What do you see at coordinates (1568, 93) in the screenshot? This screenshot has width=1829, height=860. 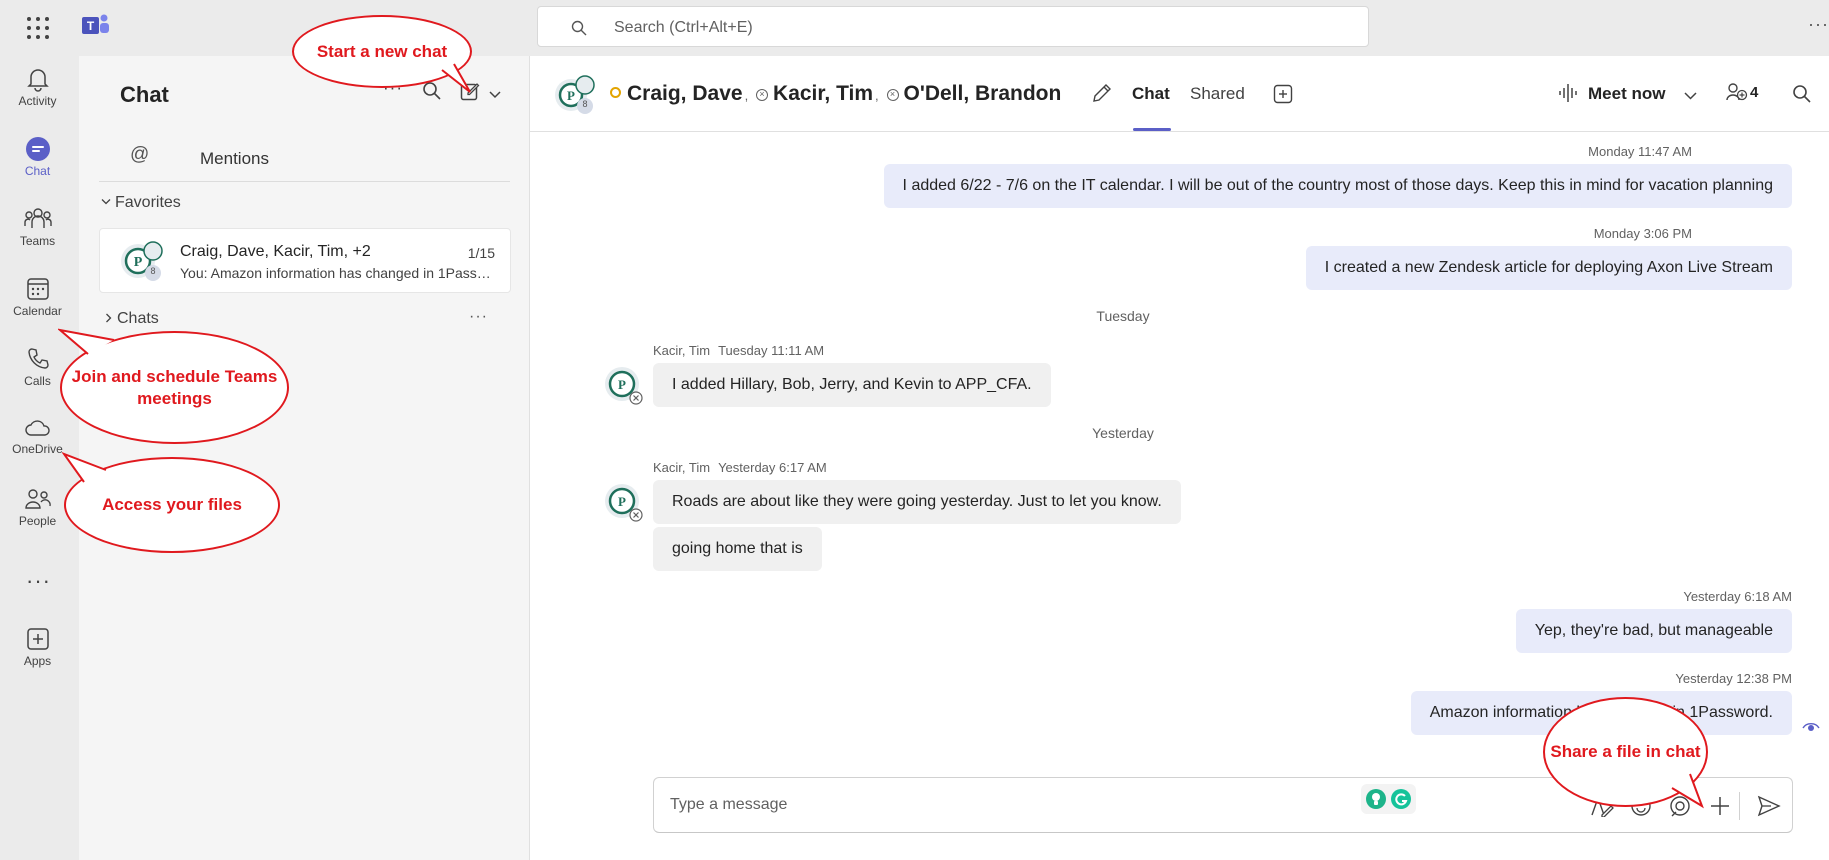 I see `waveform-icon` at bounding box center [1568, 93].